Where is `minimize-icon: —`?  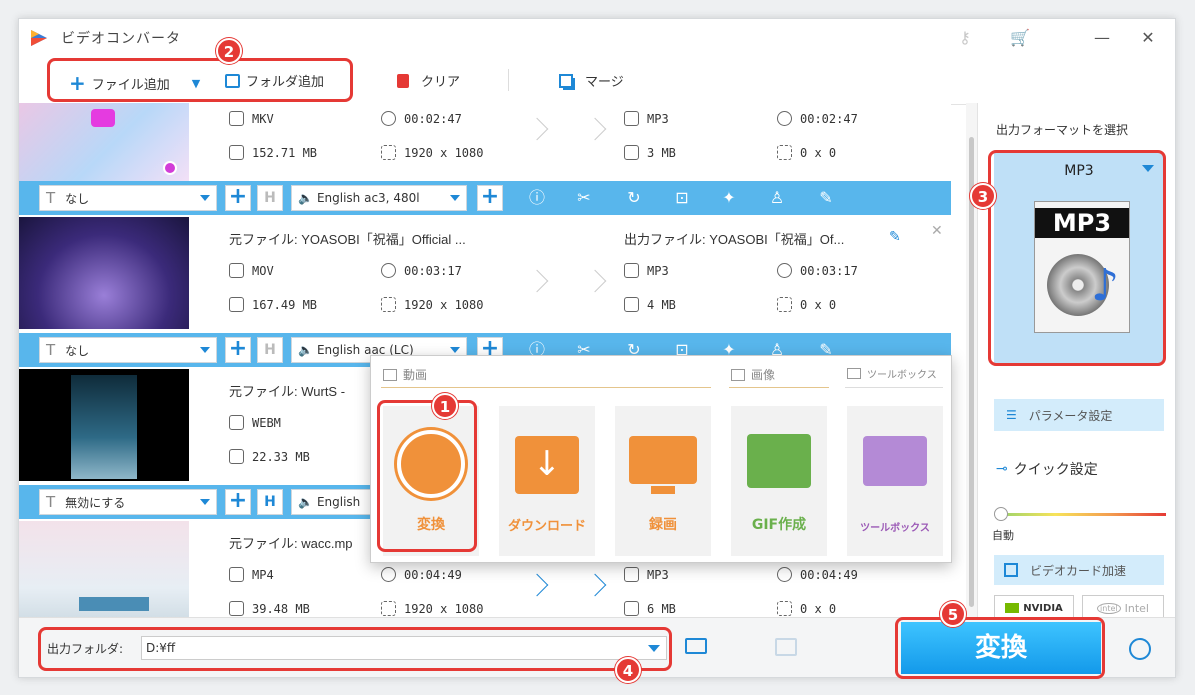
minimize-icon: — is located at coordinates (1102, 38).